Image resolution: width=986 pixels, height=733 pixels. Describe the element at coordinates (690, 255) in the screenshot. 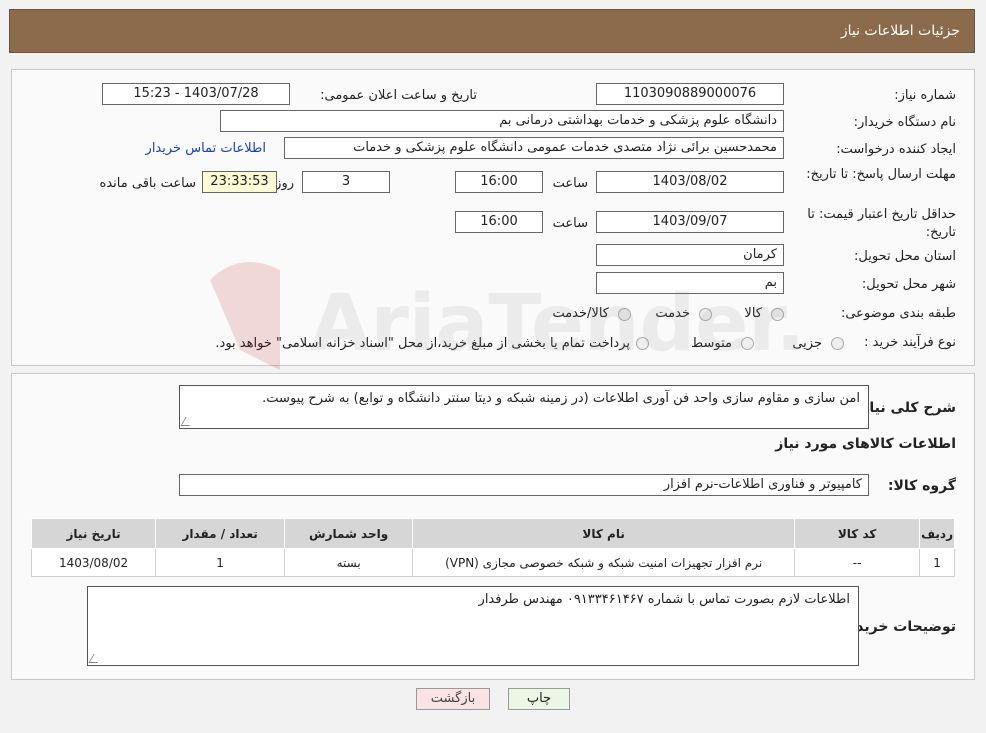

I see `province-field: کرمان` at that location.